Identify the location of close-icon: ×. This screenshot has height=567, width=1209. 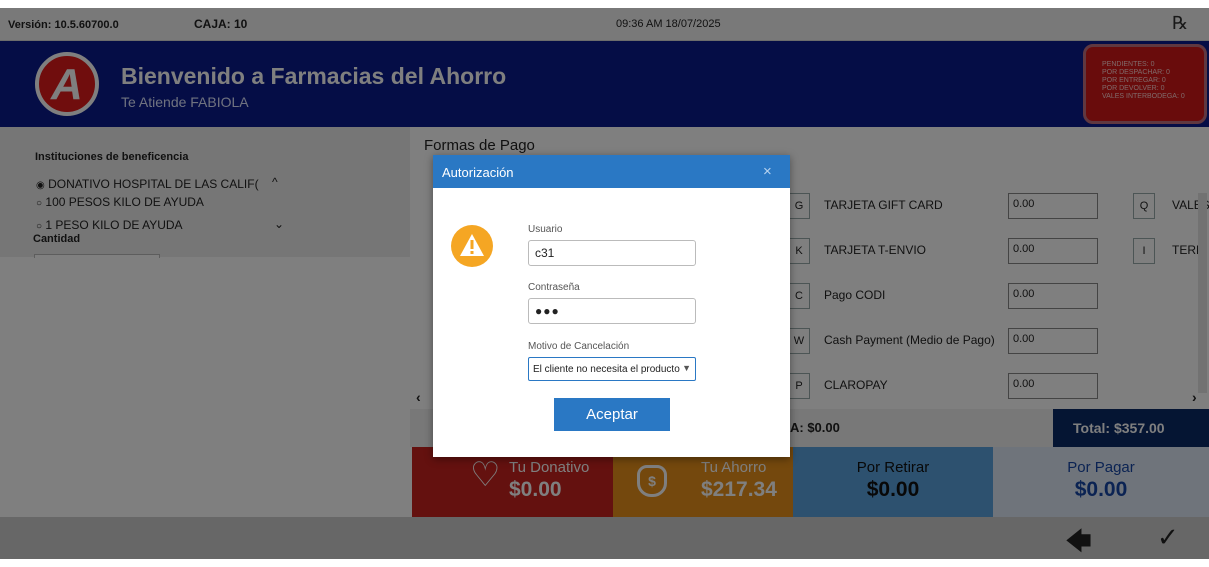
(767, 171).